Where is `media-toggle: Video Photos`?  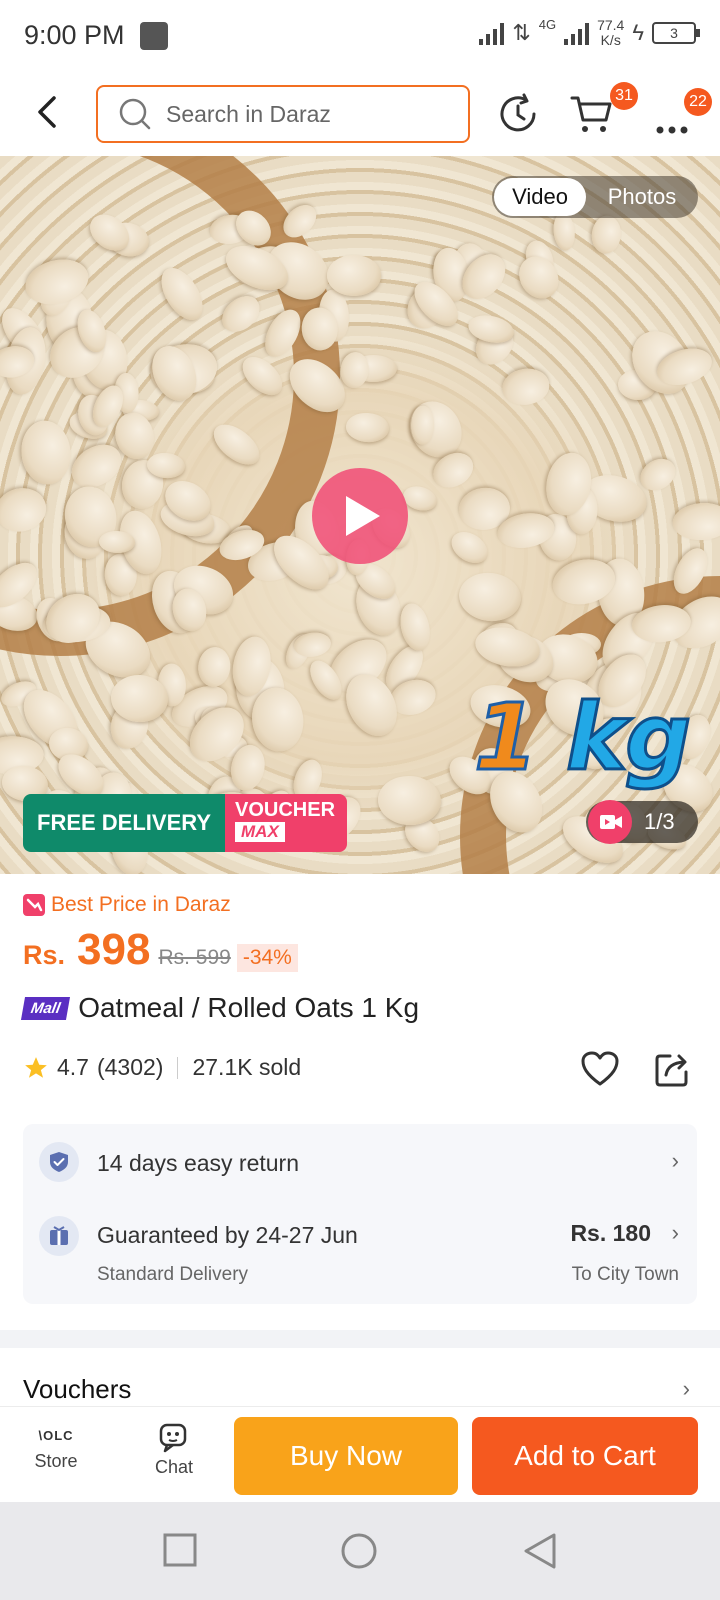 media-toggle: Video Photos is located at coordinates (595, 197).